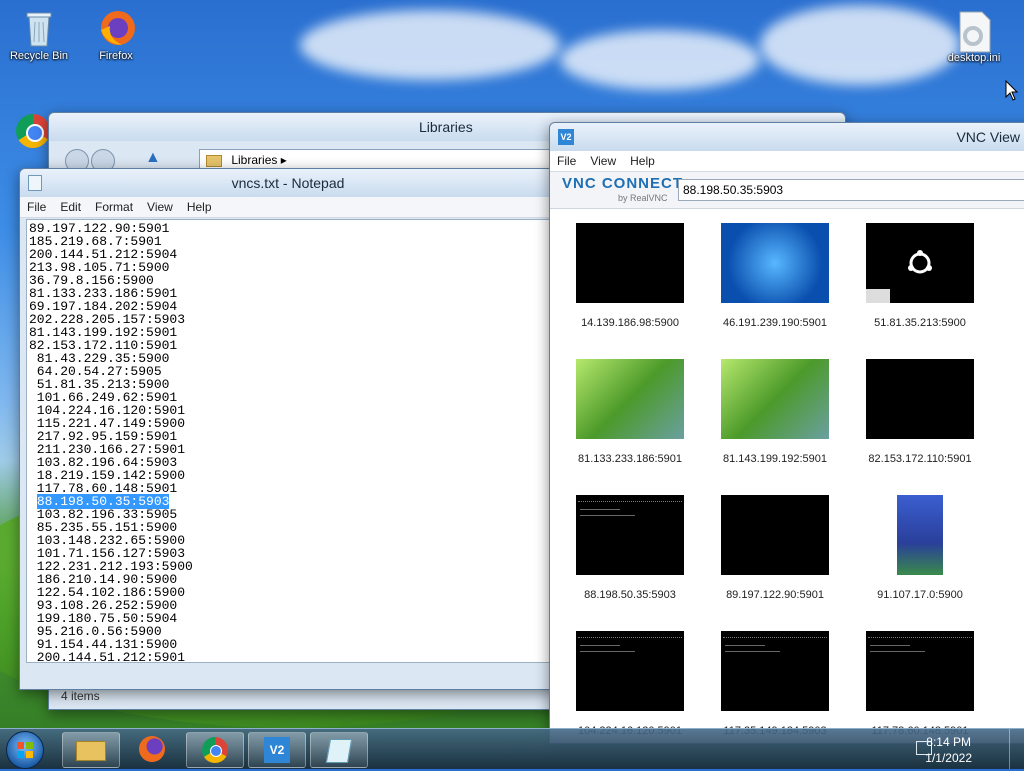  I want to click on vnc-address-input: 88.198.50.35:5903, so click(851, 190).